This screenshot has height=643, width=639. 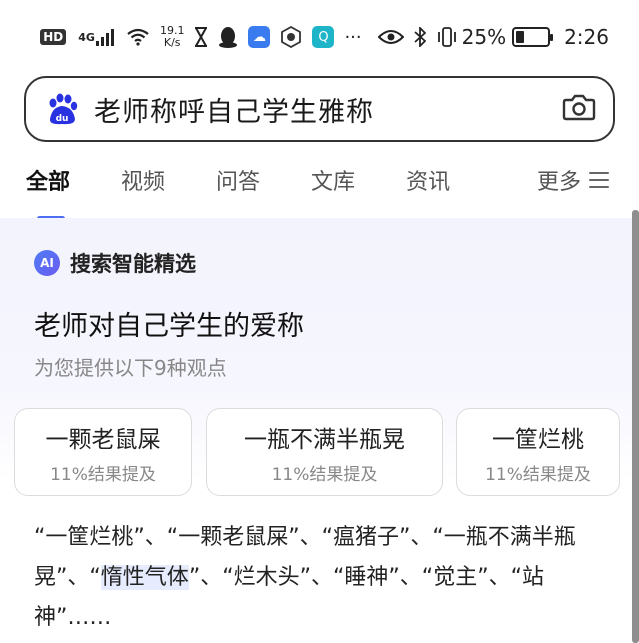 I want to click on search-box: du 老师称呼自己学生雅称, so click(x=319, y=109).